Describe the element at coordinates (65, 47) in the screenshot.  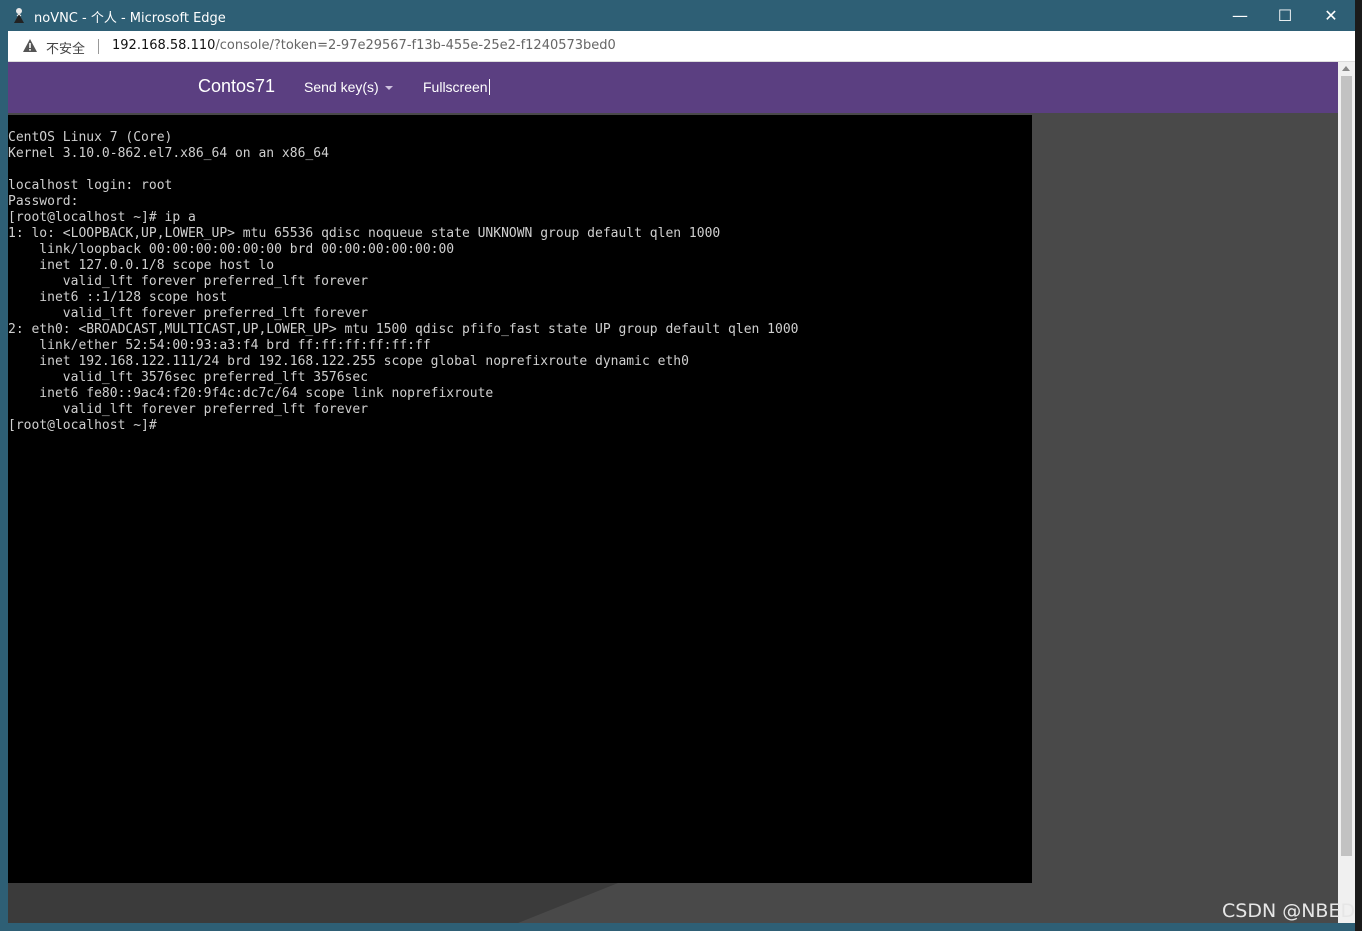
I see `security-label: 不安全` at that location.